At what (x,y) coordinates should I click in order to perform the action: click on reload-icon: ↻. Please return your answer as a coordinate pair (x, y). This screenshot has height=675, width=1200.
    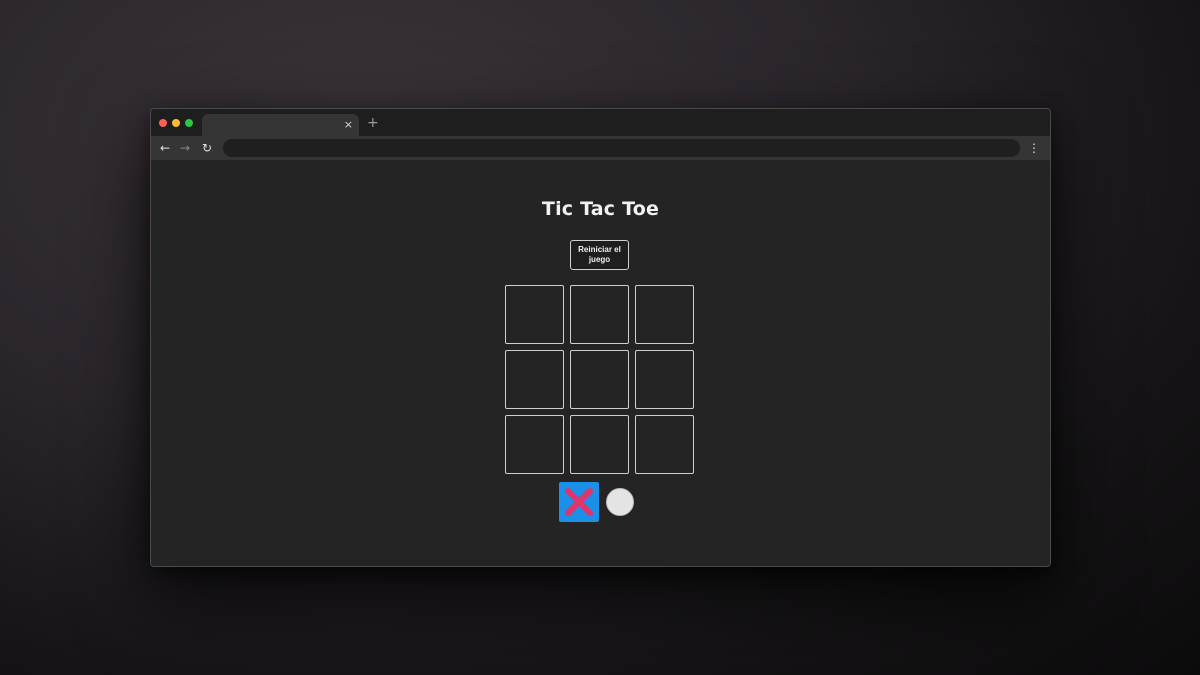
    Looking at the image, I should click on (207, 148).